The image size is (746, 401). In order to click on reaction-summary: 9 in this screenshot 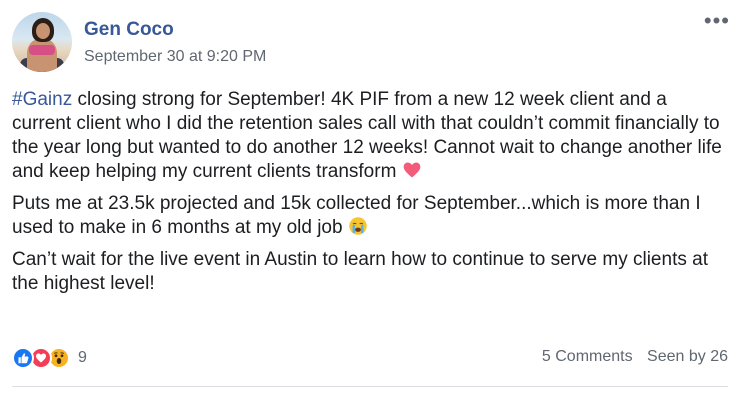, I will do `click(49, 358)`.